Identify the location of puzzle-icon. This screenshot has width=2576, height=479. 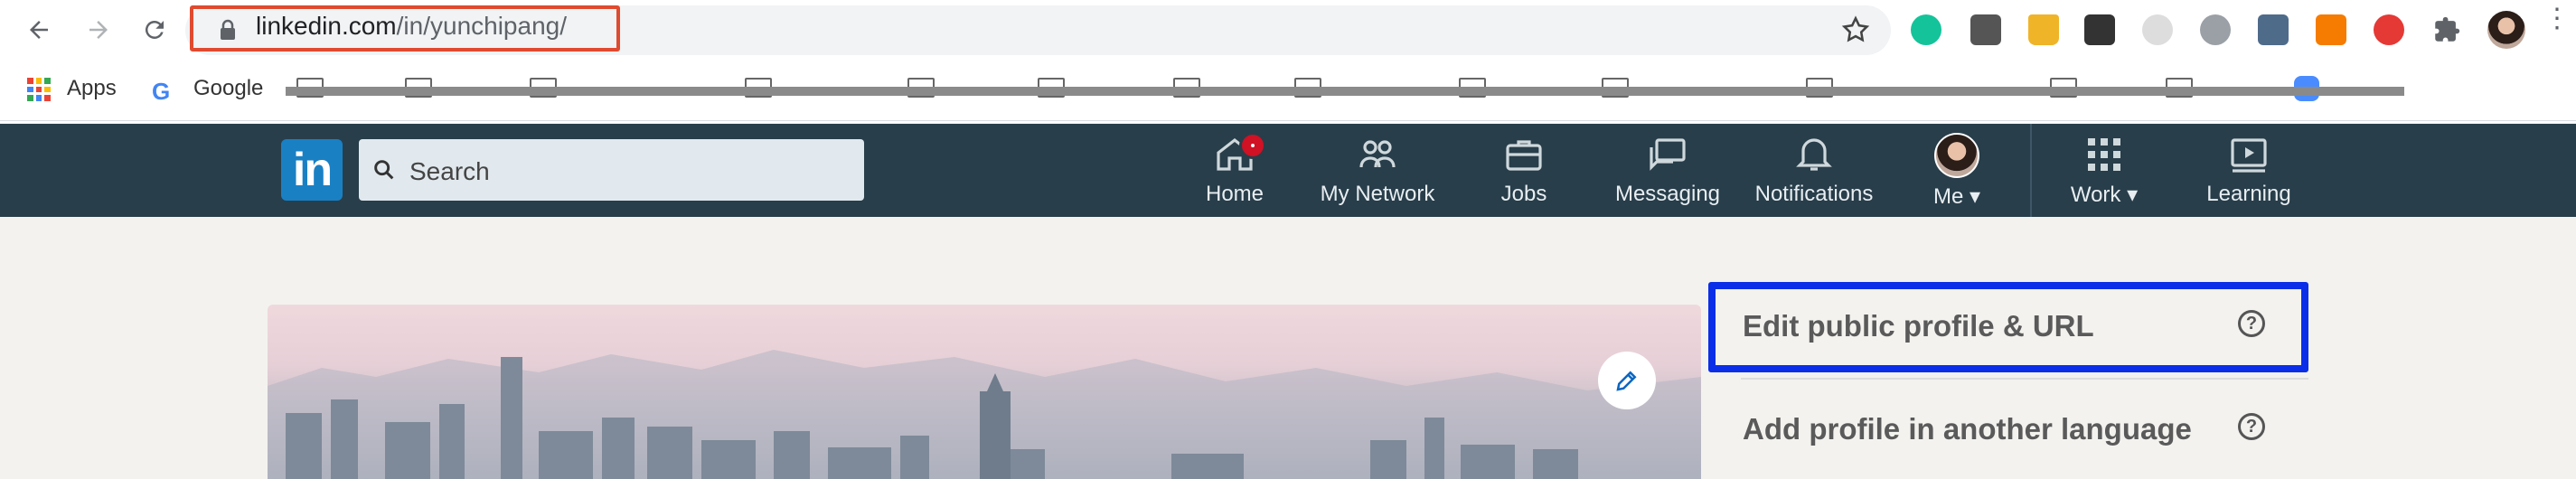
(2446, 32).